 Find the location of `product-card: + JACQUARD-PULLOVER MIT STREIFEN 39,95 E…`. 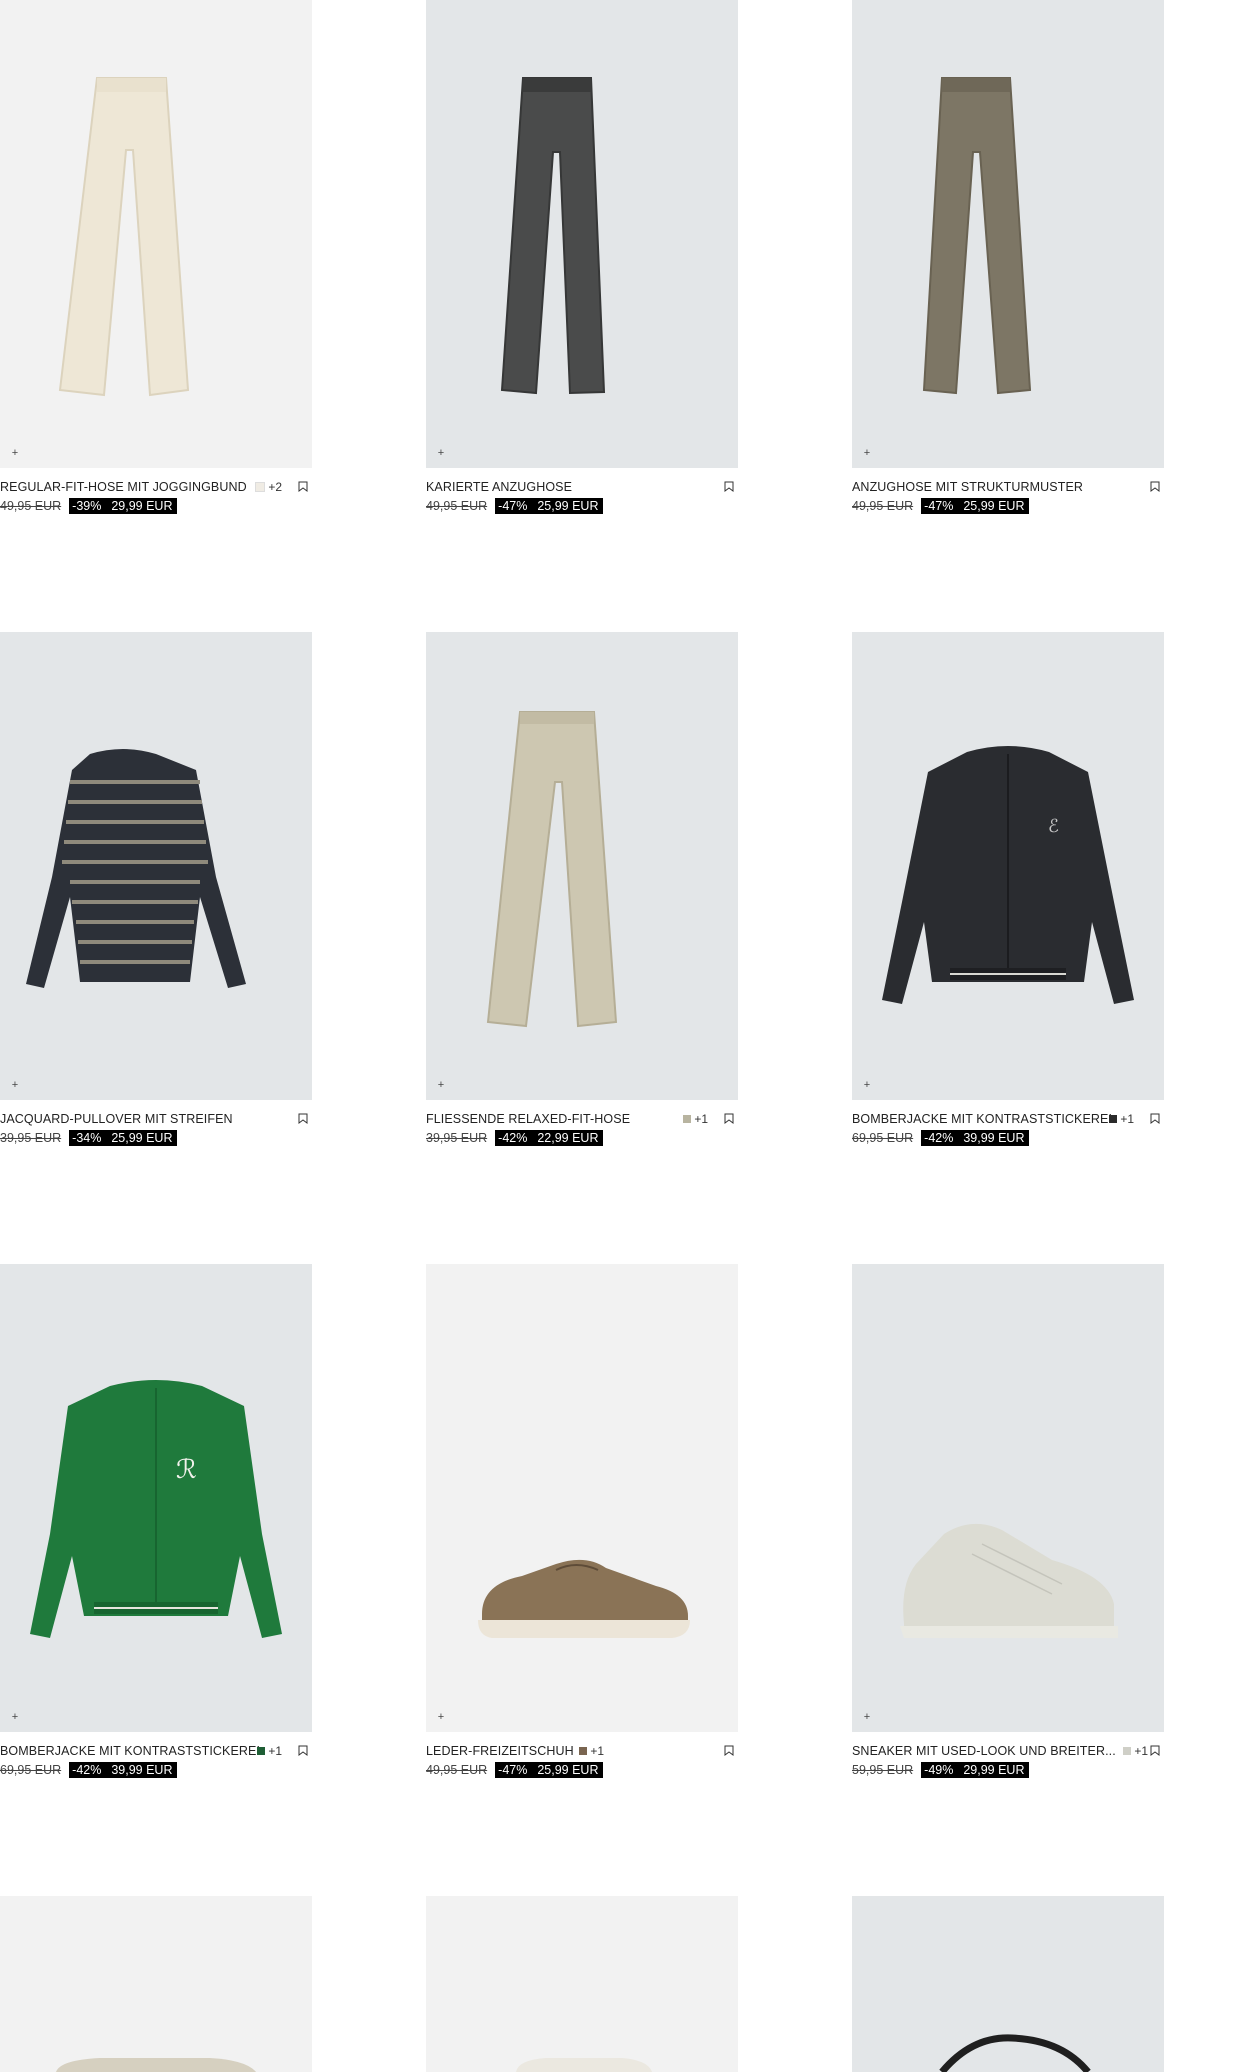

product-card: + JACQUARD-PULLOVER MIT STREIFEN 39,95 E… is located at coordinates (156, 893).